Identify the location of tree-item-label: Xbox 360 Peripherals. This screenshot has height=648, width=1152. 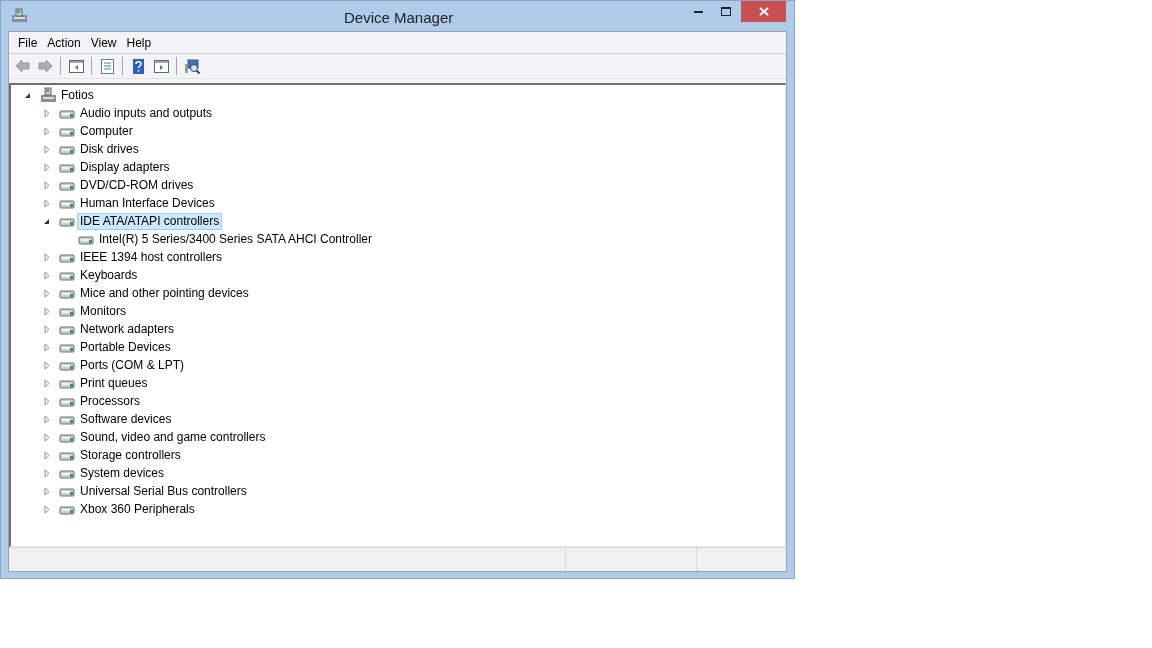
(137, 509).